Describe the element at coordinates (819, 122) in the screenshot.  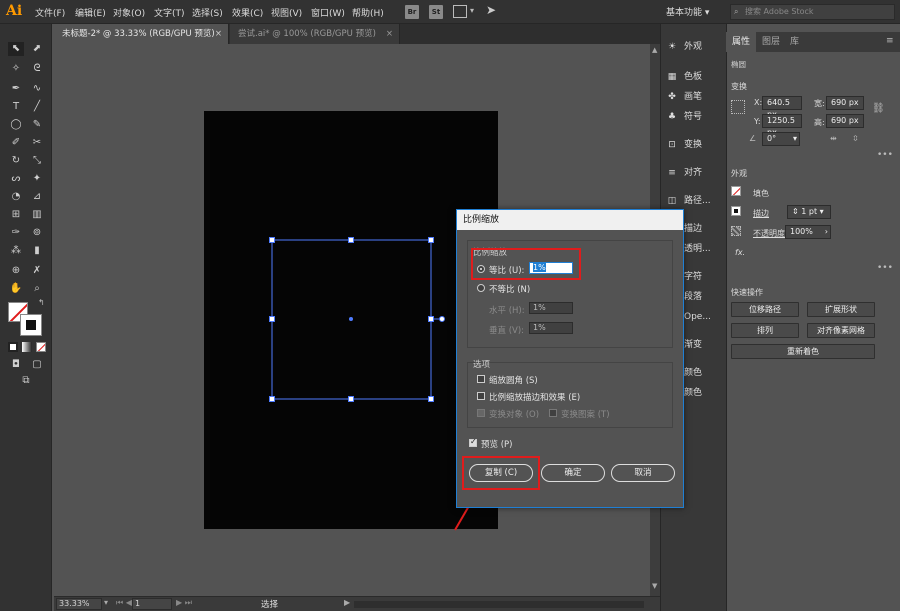
I see `height-label: 高:` at that location.